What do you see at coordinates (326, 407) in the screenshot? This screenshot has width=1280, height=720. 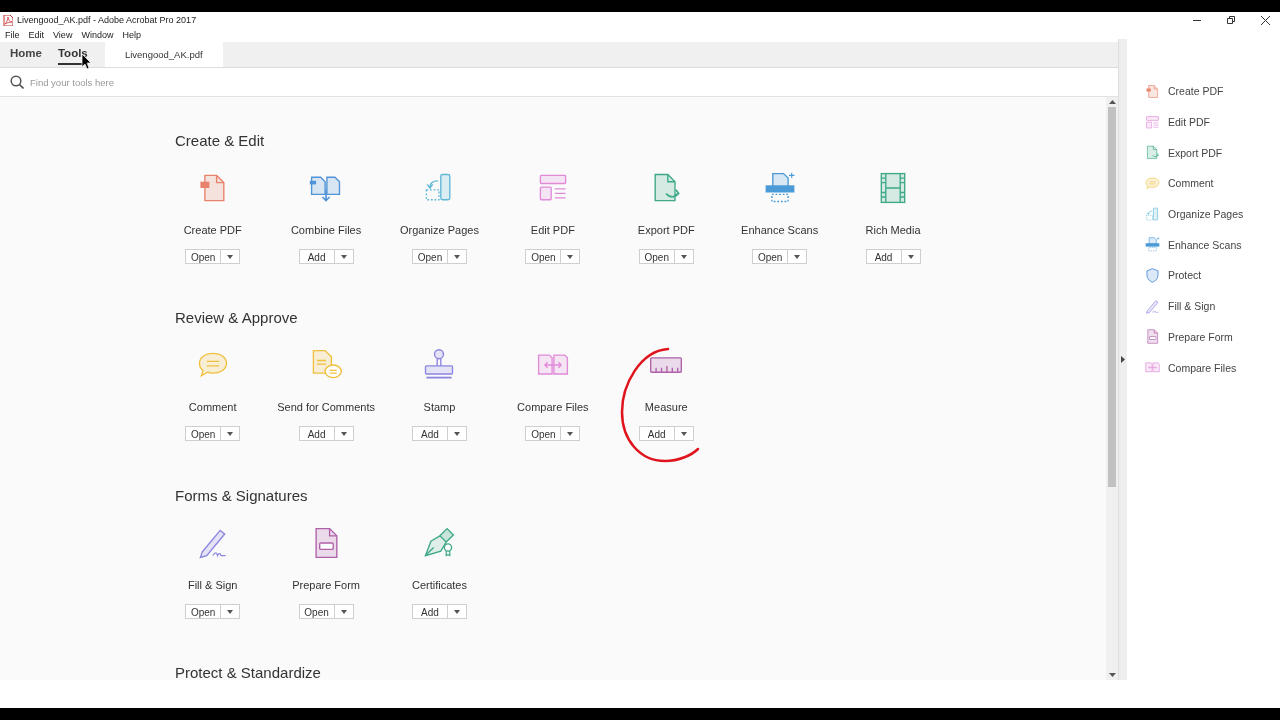 I see `tool-label: Send for Comments` at bounding box center [326, 407].